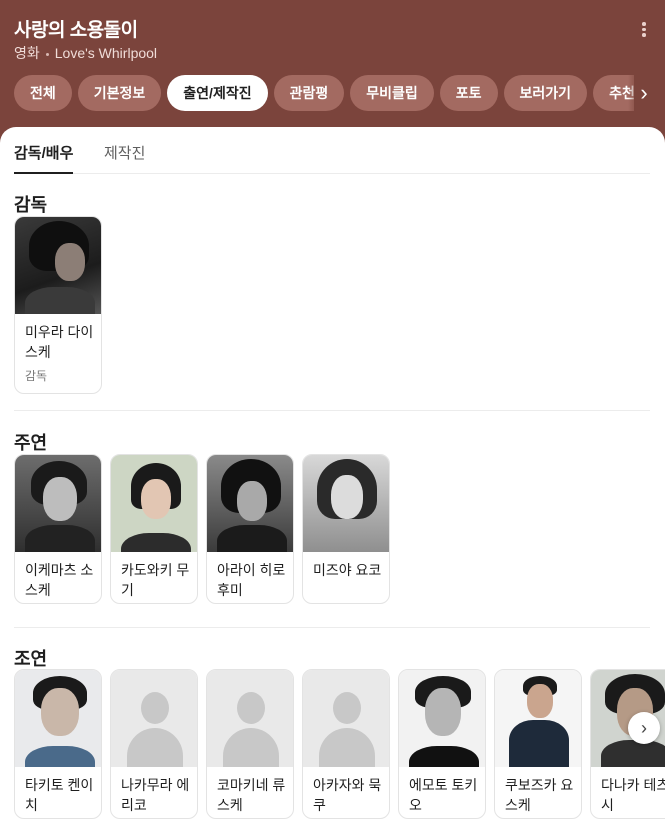 The width and height of the screenshot is (665, 834). What do you see at coordinates (36, 376) in the screenshot?
I see `person-role: 감독` at bounding box center [36, 376].